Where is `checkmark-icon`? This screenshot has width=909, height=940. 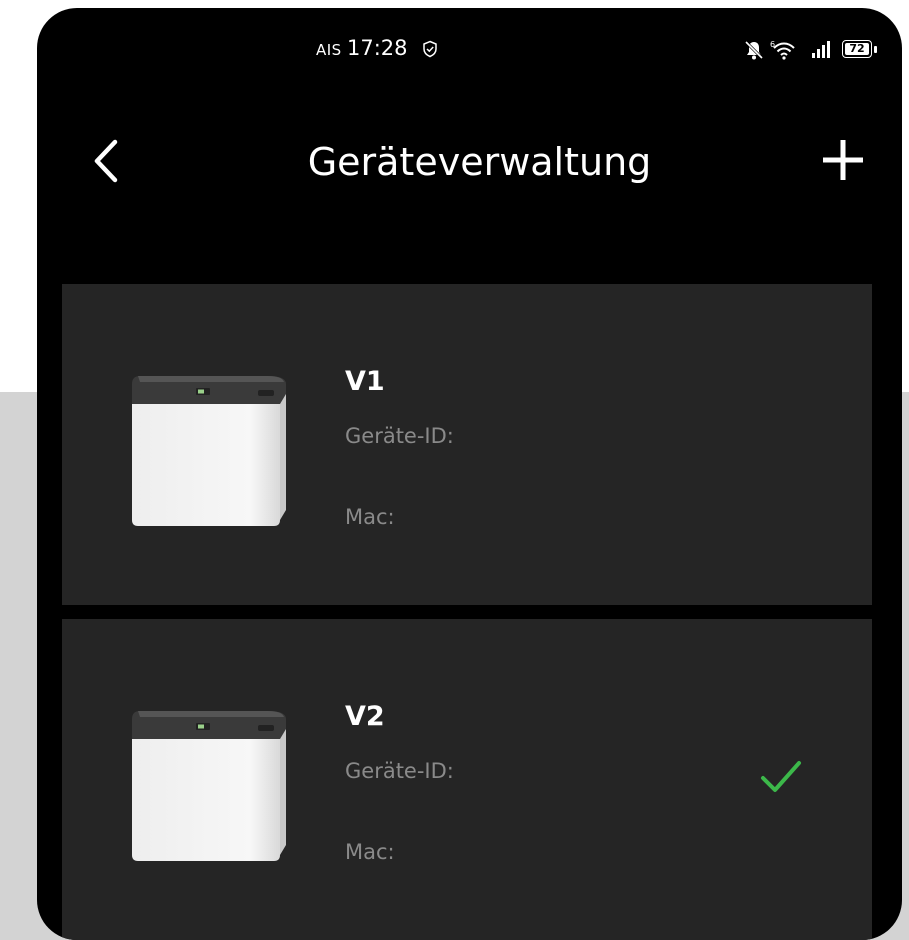 checkmark-icon is located at coordinates (781, 776).